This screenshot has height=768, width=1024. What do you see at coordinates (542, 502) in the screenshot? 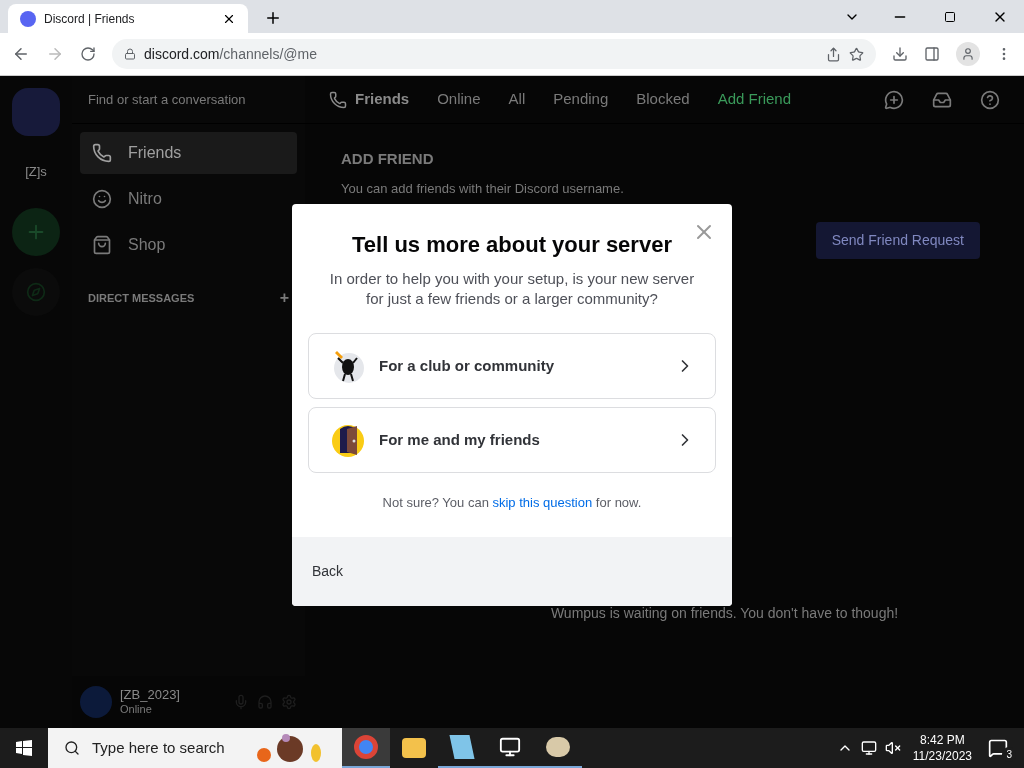
I see `skip-link: skip this question` at bounding box center [542, 502].